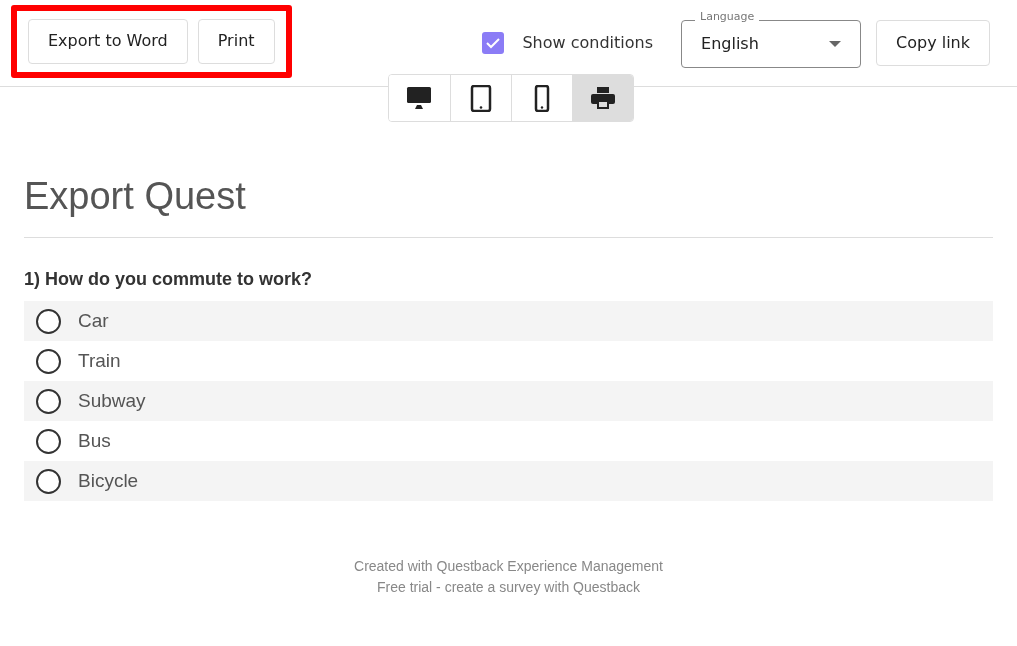 Image resolution: width=1017 pixels, height=646 pixels. What do you see at coordinates (108, 481) in the screenshot?
I see `option-label: Bicycle` at bounding box center [108, 481].